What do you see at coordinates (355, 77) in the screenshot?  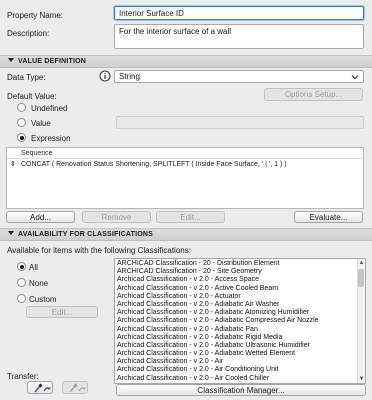 I see `chevron-down-icon` at bounding box center [355, 77].